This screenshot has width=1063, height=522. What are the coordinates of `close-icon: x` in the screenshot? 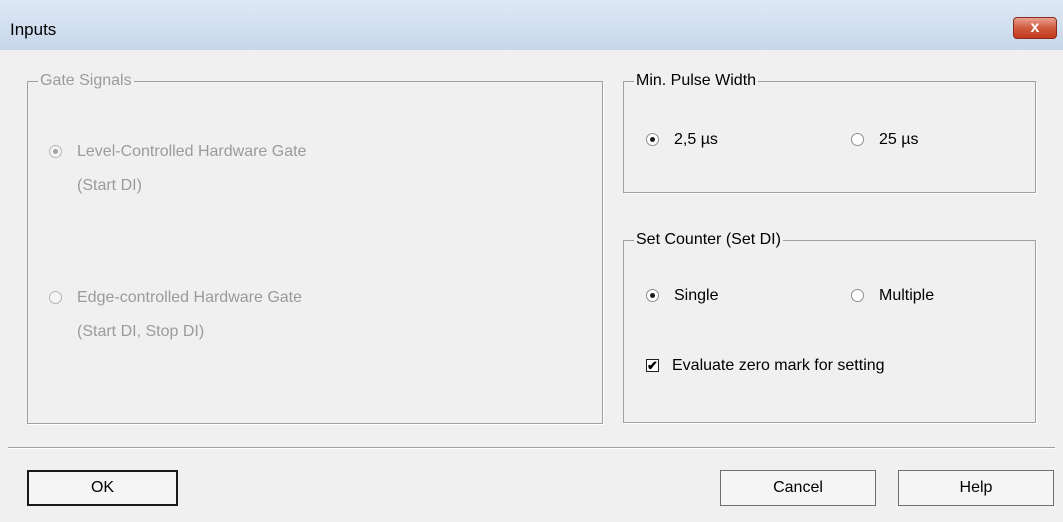 It's located at (1035, 27).